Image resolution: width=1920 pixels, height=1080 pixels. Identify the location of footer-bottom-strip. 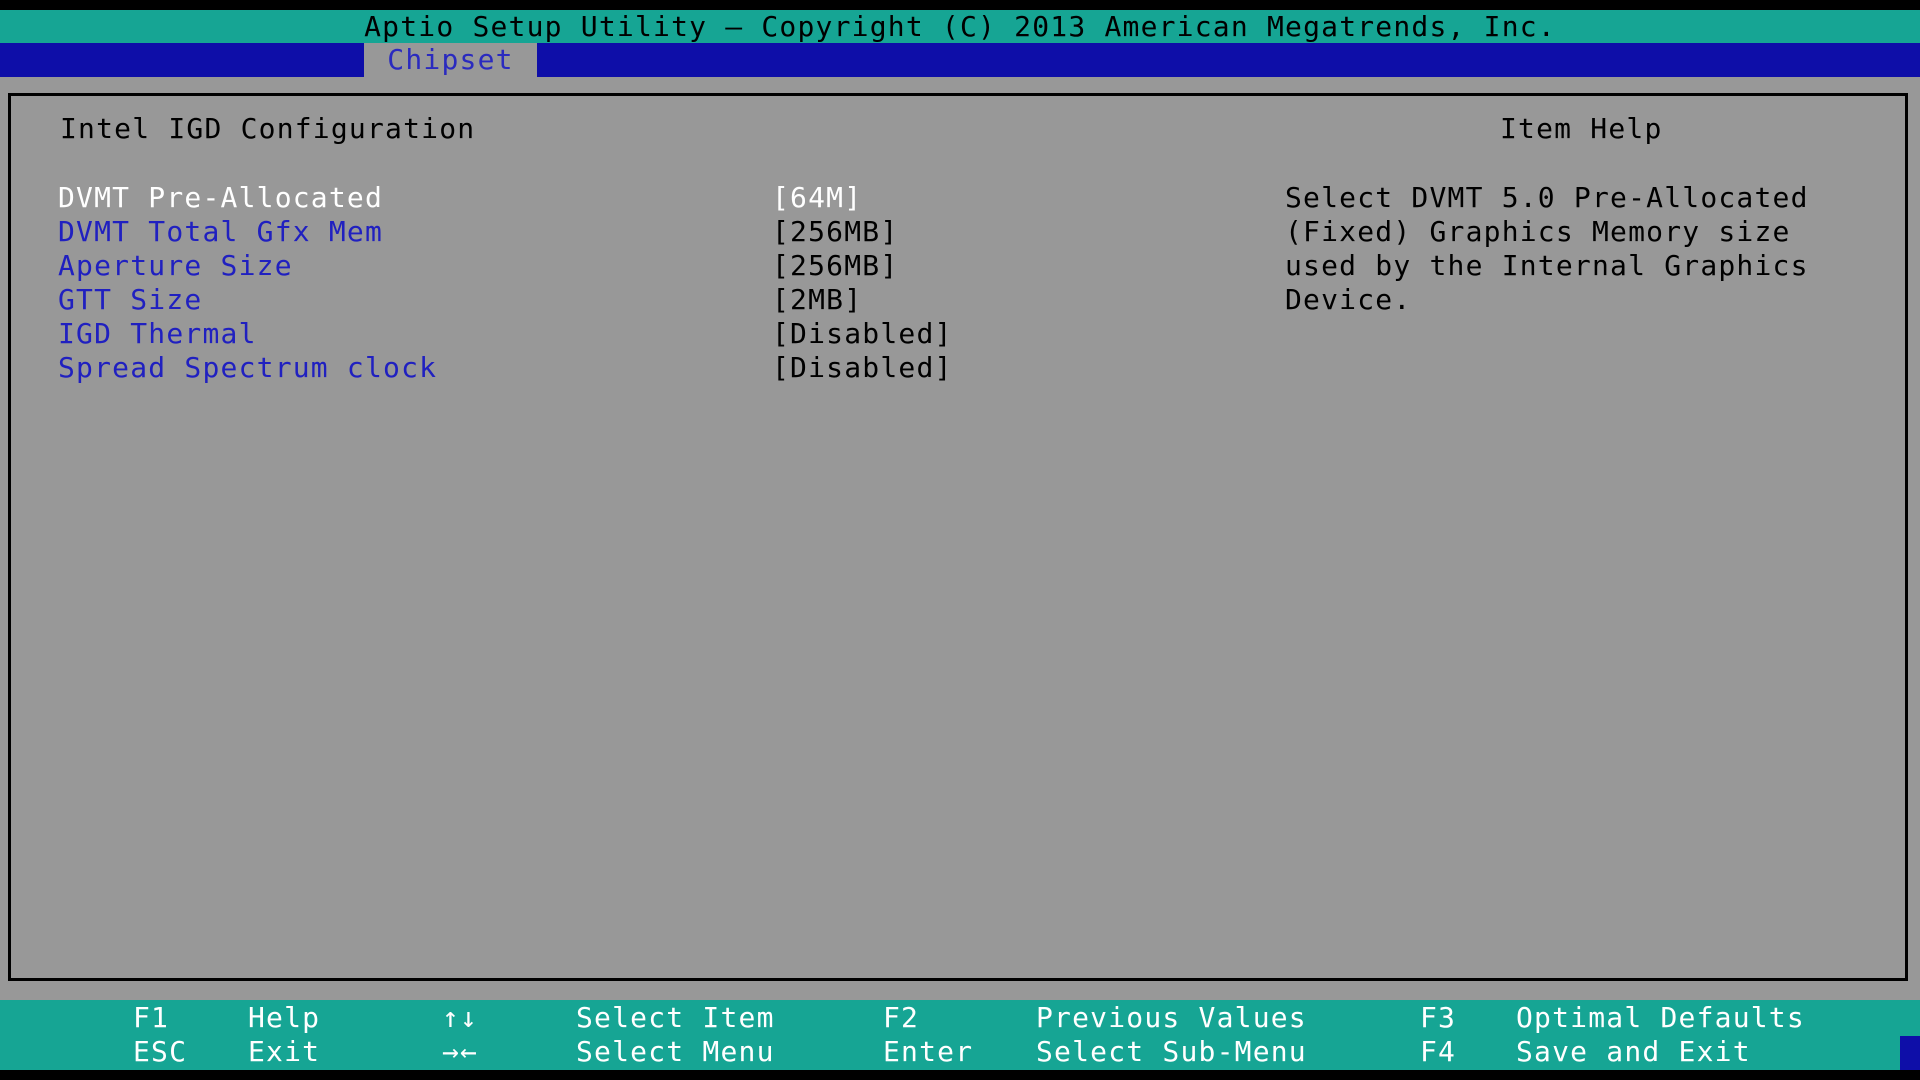
(960, 1075).